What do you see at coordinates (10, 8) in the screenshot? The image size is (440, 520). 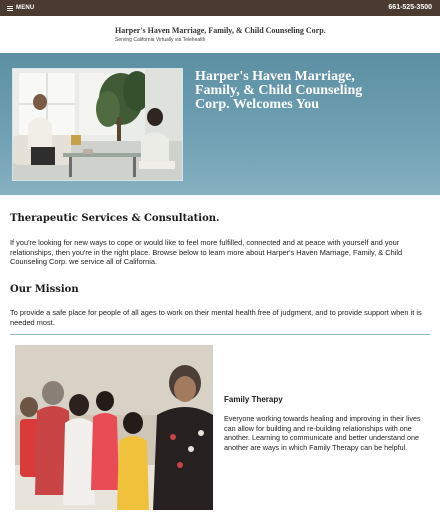 I see `hamburger-icon` at bounding box center [10, 8].